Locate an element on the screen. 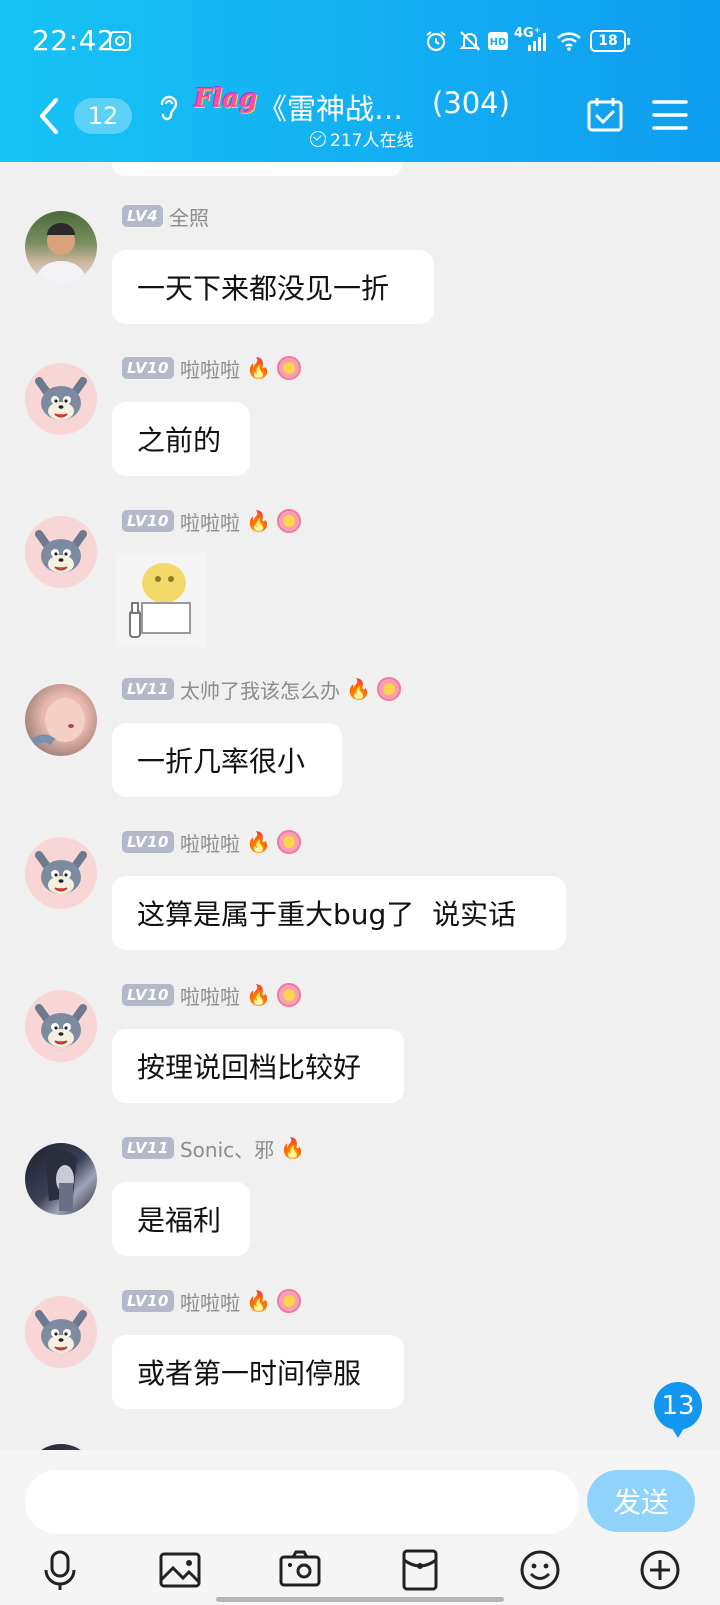  svg-text: HD is located at coordinates (498, 42).